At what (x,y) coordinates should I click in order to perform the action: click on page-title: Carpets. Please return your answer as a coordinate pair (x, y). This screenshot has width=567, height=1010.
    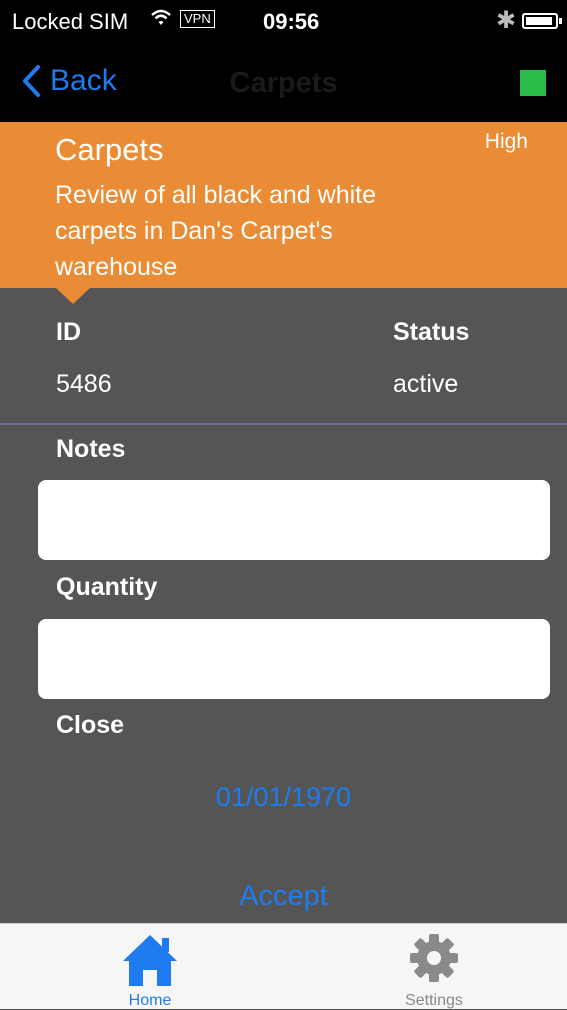
    Looking at the image, I should click on (283, 83).